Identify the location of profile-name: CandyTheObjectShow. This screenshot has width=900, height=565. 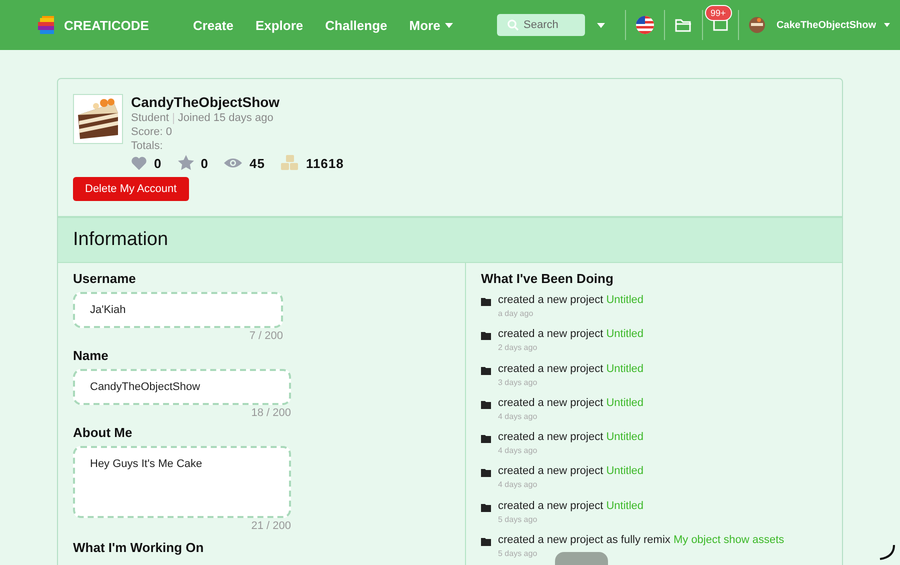
(206, 102).